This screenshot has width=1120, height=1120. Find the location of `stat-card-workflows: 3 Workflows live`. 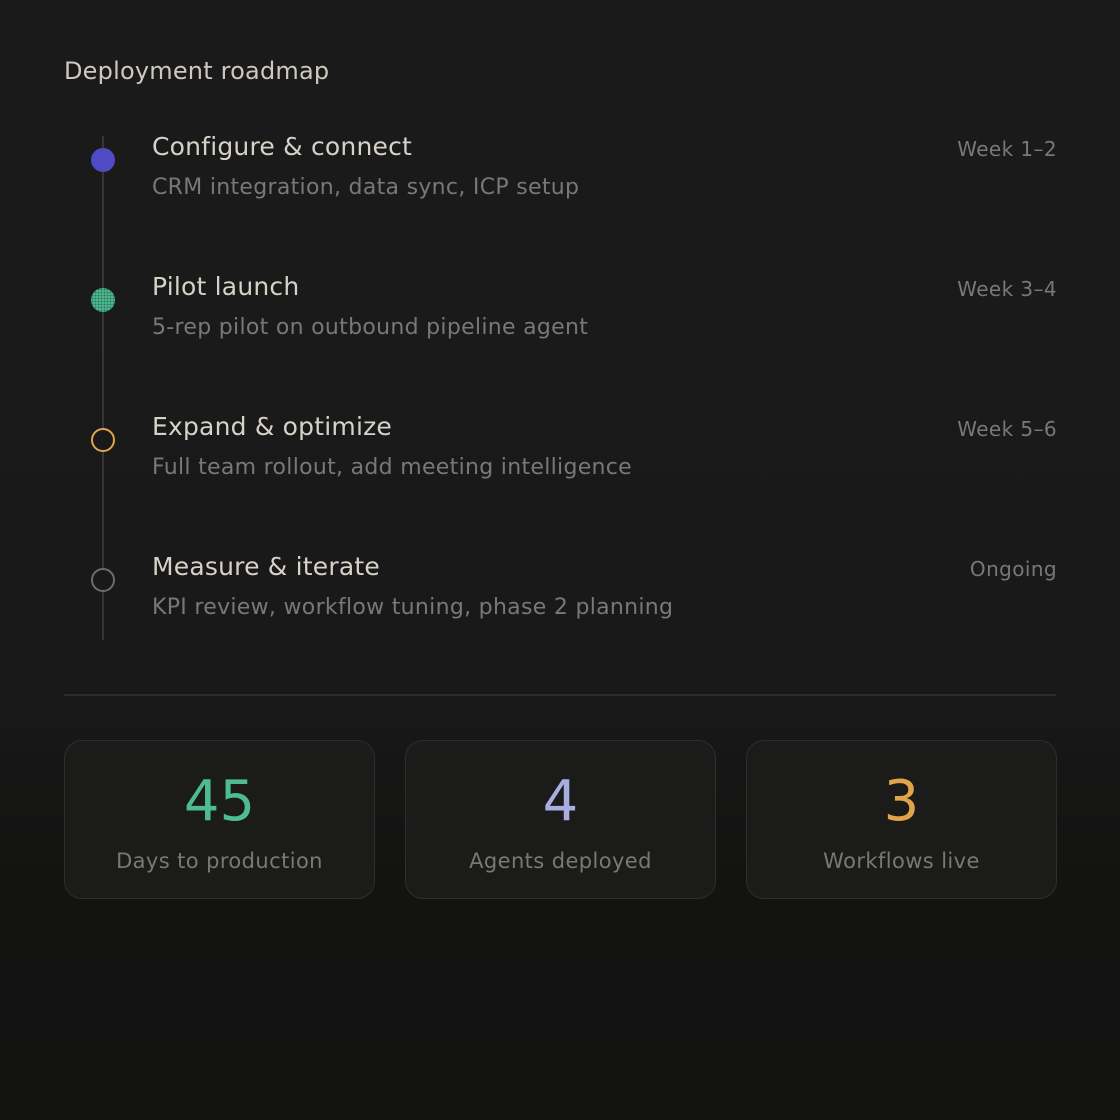

stat-card-workflows: 3 Workflows live is located at coordinates (901, 819).